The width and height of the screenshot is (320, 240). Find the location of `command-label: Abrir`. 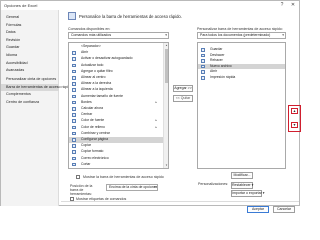

command-label: Abrir is located at coordinates (85, 52).